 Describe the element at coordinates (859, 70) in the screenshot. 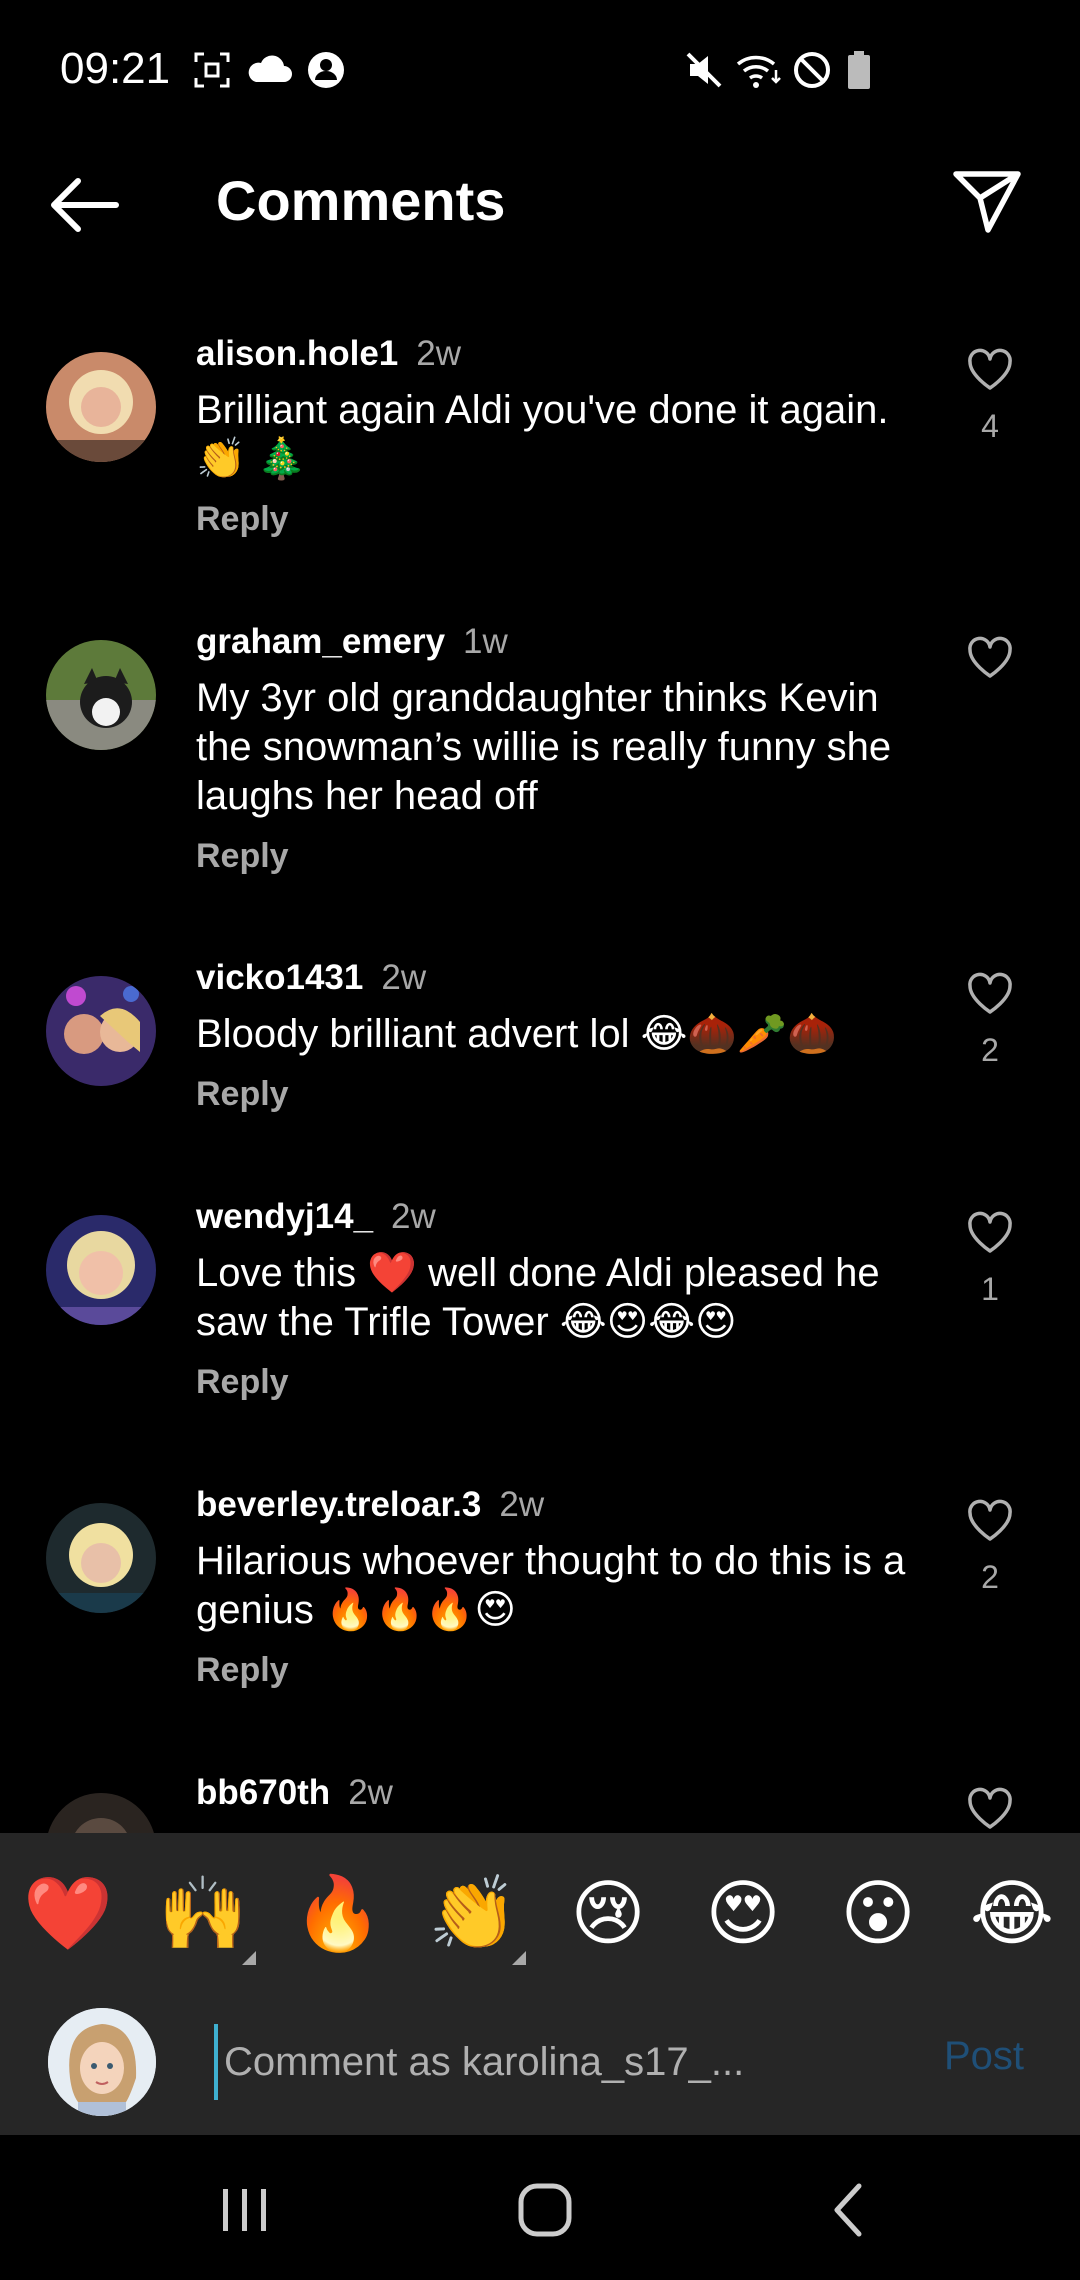

I see `battery-icon` at that location.